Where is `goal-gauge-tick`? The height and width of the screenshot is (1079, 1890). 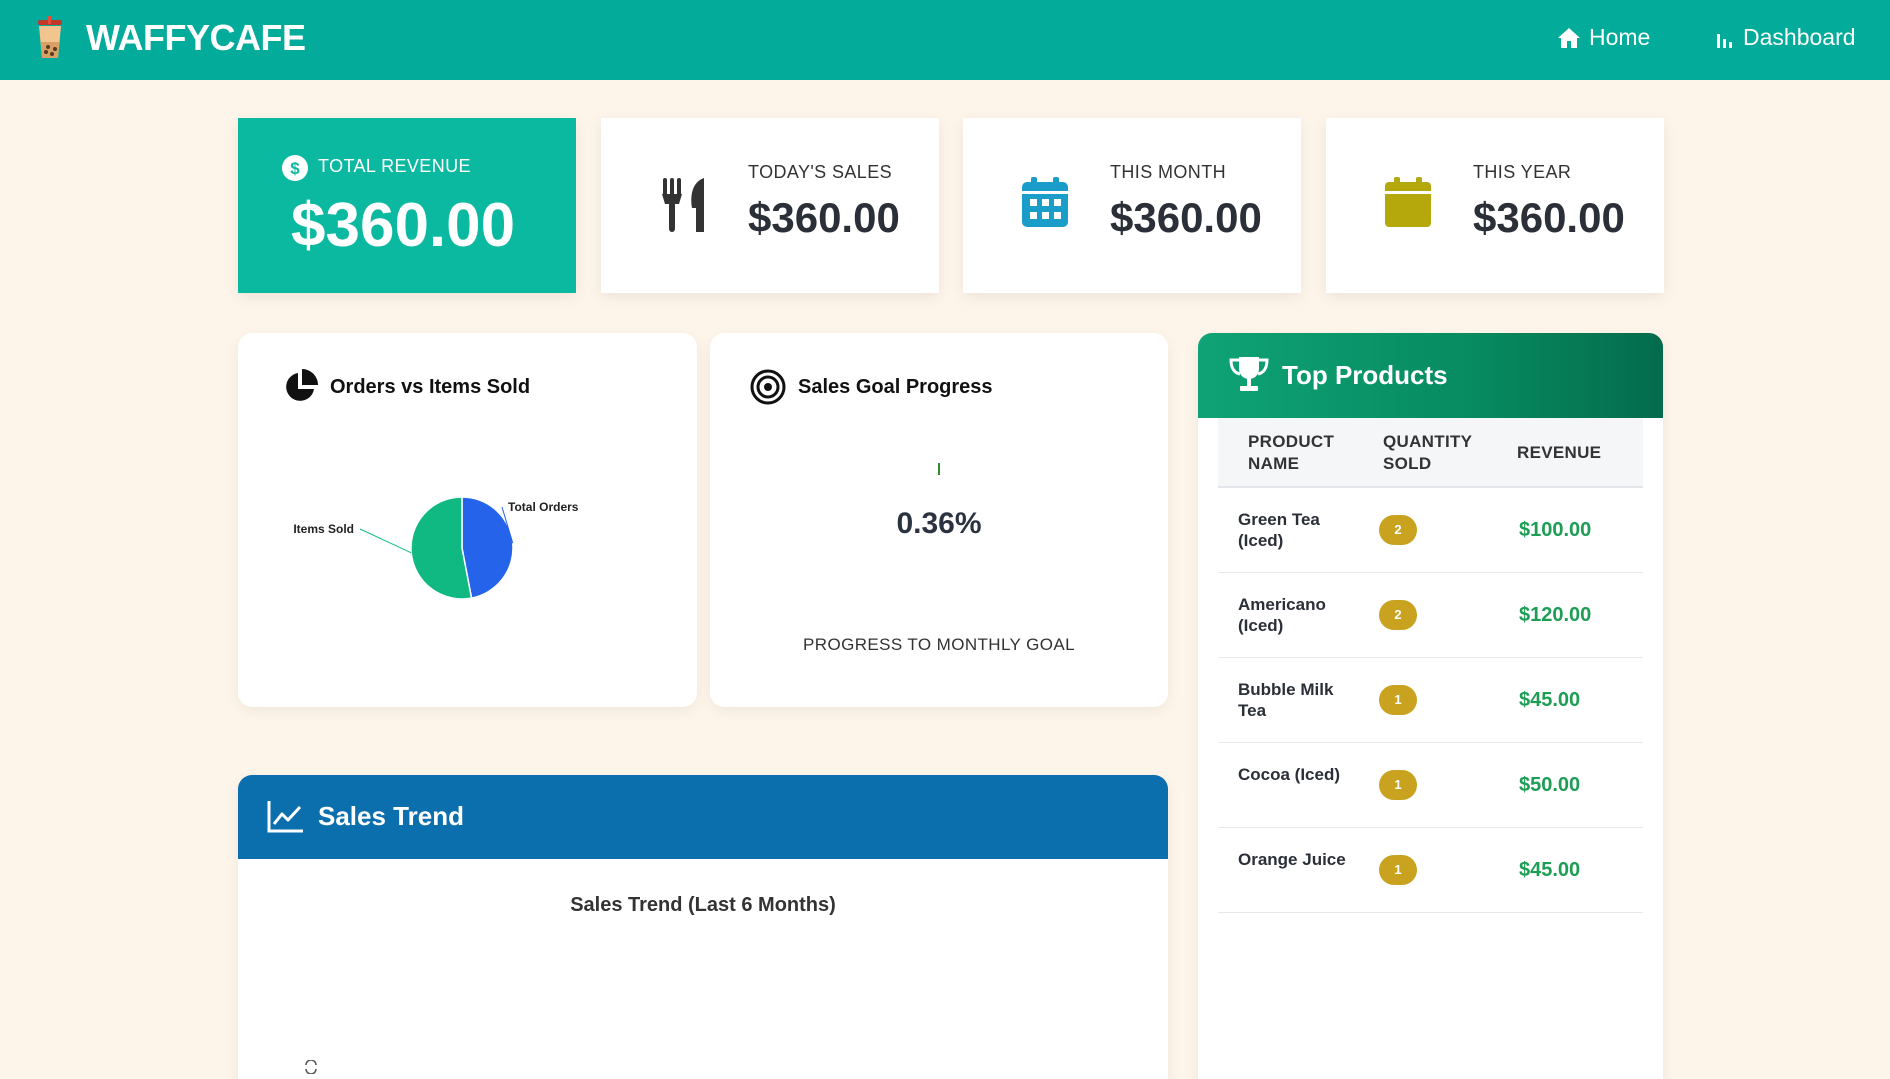 goal-gauge-tick is located at coordinates (939, 469).